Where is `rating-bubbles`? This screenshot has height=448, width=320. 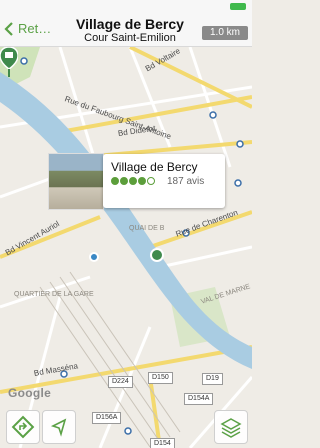 rating-bubbles is located at coordinates (133, 181).